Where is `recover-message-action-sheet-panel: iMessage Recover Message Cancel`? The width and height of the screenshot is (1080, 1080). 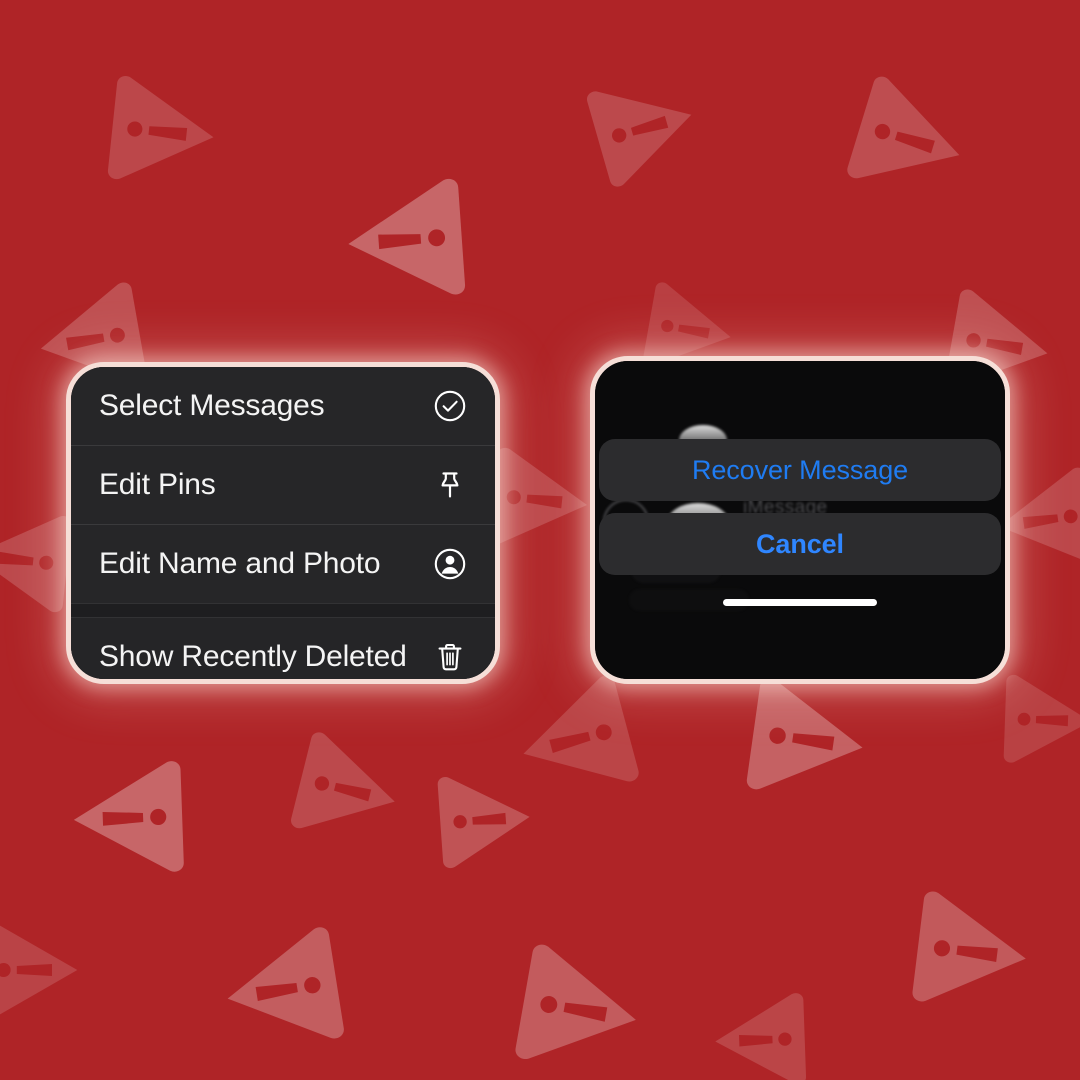
recover-message-action-sheet-panel: iMessage Recover Message Cancel is located at coordinates (800, 520).